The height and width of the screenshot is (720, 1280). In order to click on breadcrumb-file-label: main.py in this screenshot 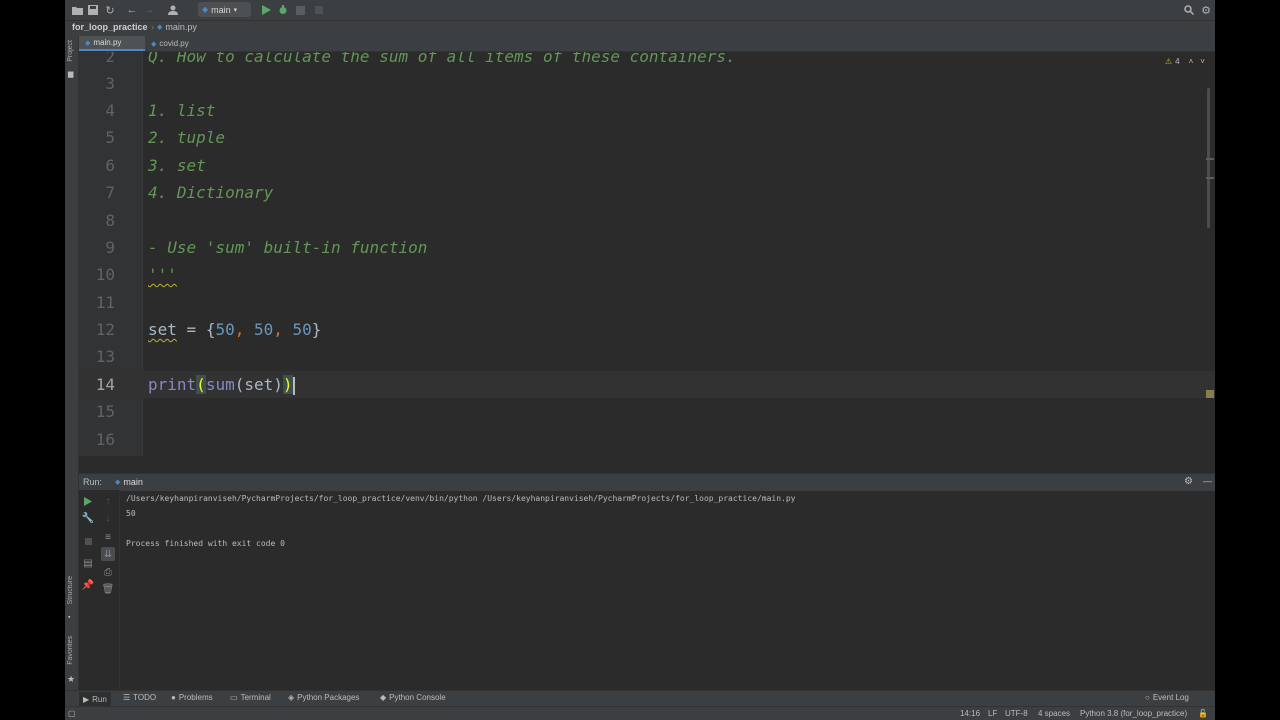, I will do `click(181, 27)`.